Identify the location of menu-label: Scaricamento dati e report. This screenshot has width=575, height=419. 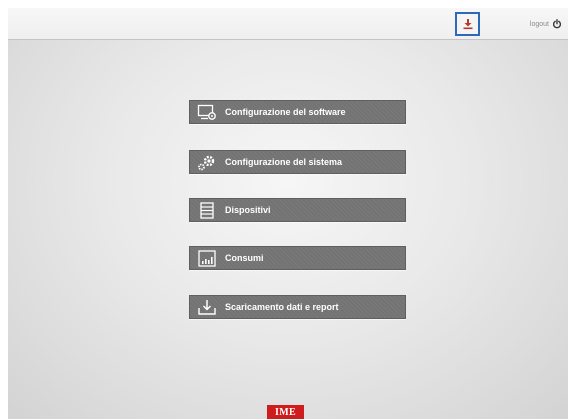
(282, 307).